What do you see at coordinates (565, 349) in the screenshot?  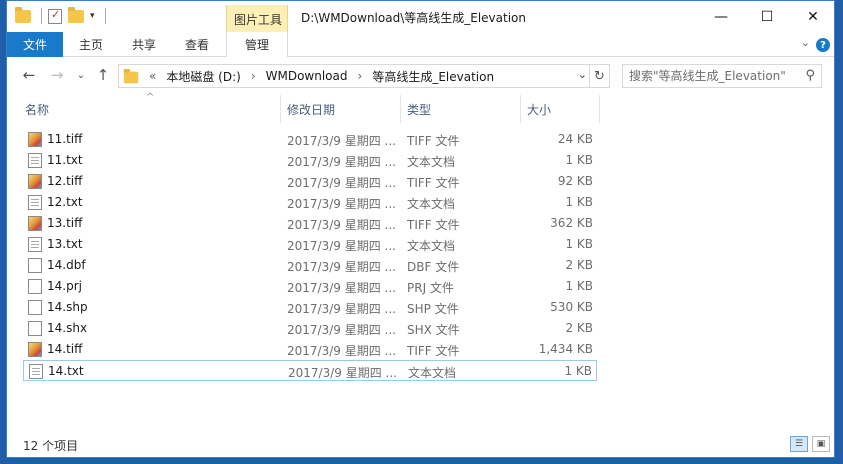 I see `file-size: 1,434 KB` at bounding box center [565, 349].